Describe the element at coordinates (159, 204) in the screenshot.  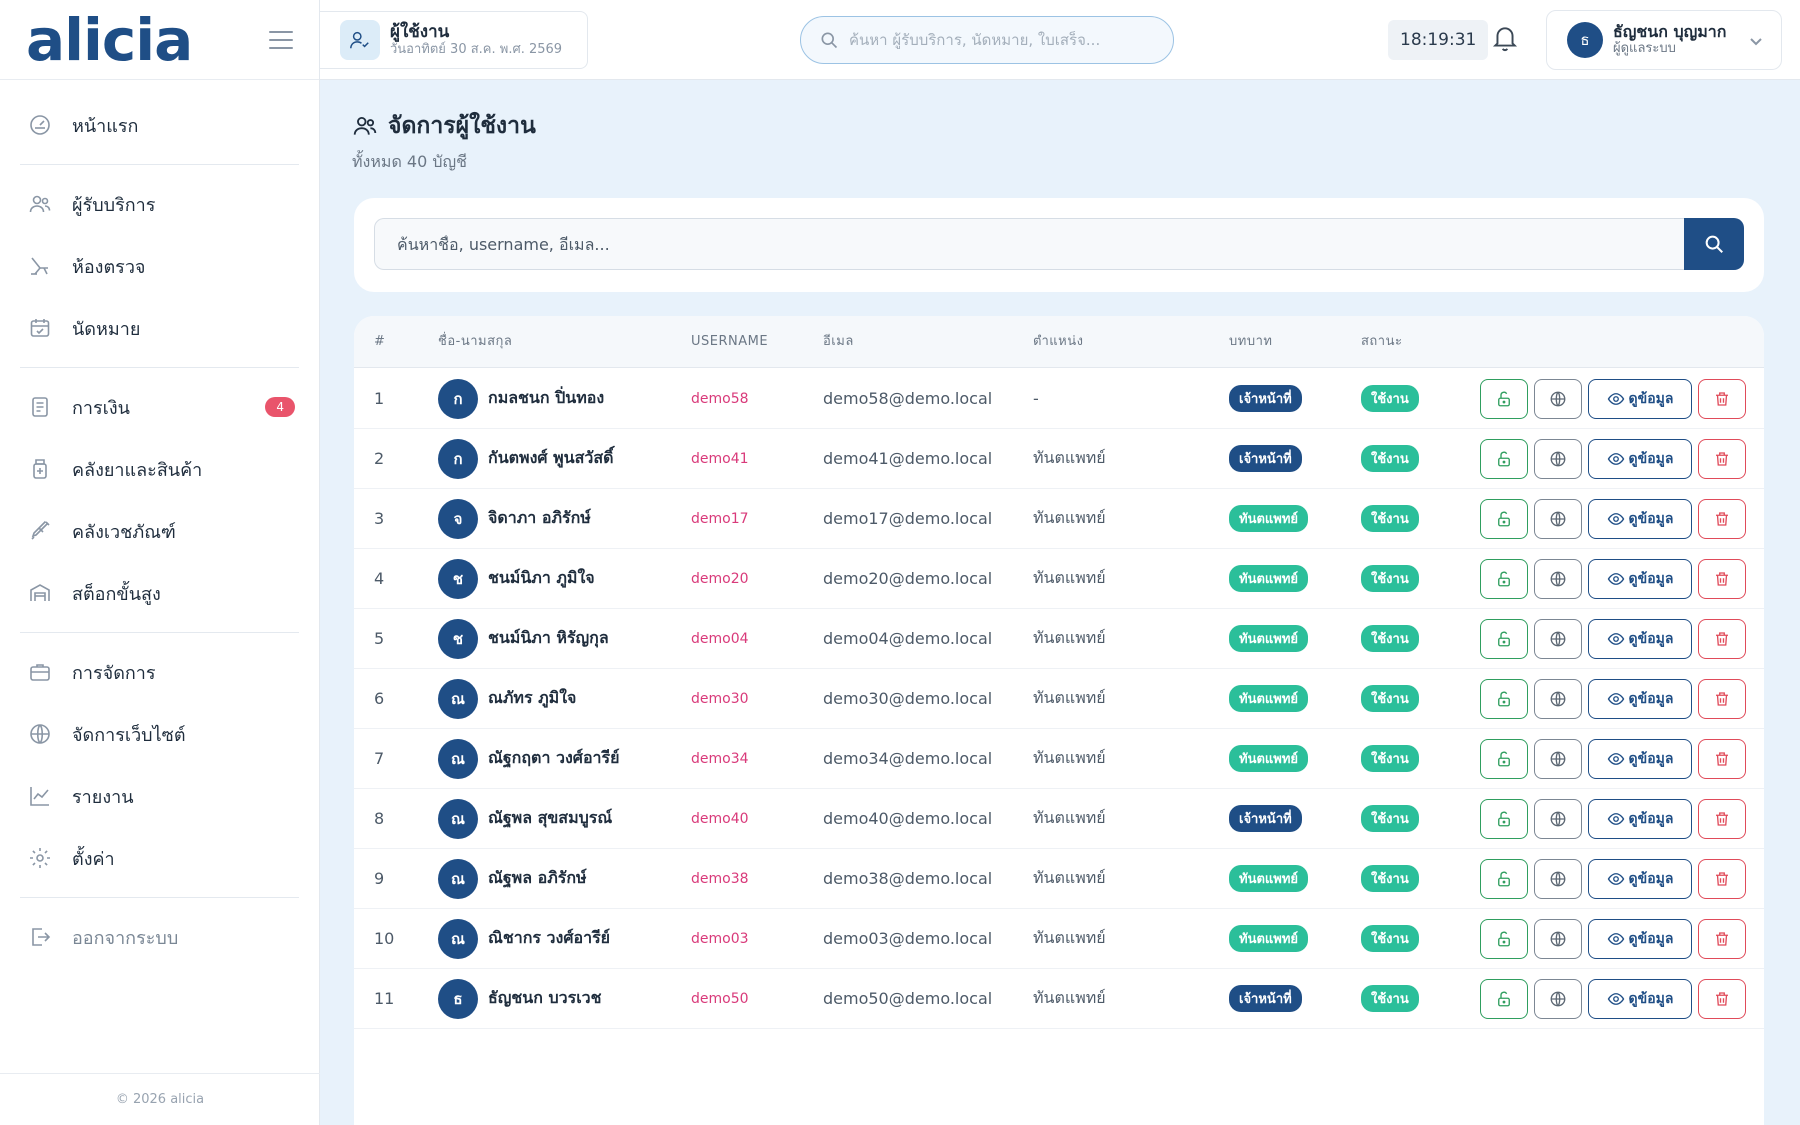
I see `sidebar-item-patients: ผู้รับบริการ` at that location.